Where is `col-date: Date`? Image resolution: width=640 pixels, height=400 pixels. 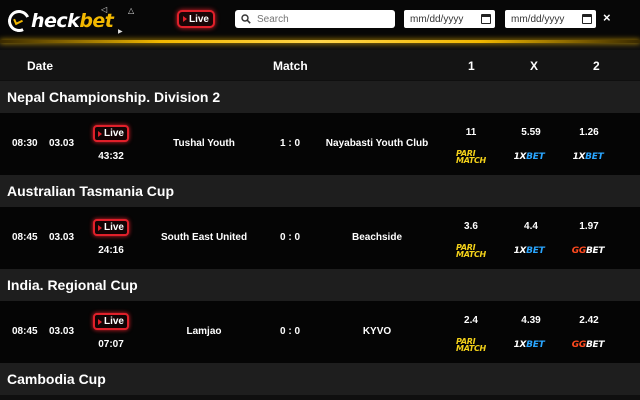
col-date: Date is located at coordinates (40, 66).